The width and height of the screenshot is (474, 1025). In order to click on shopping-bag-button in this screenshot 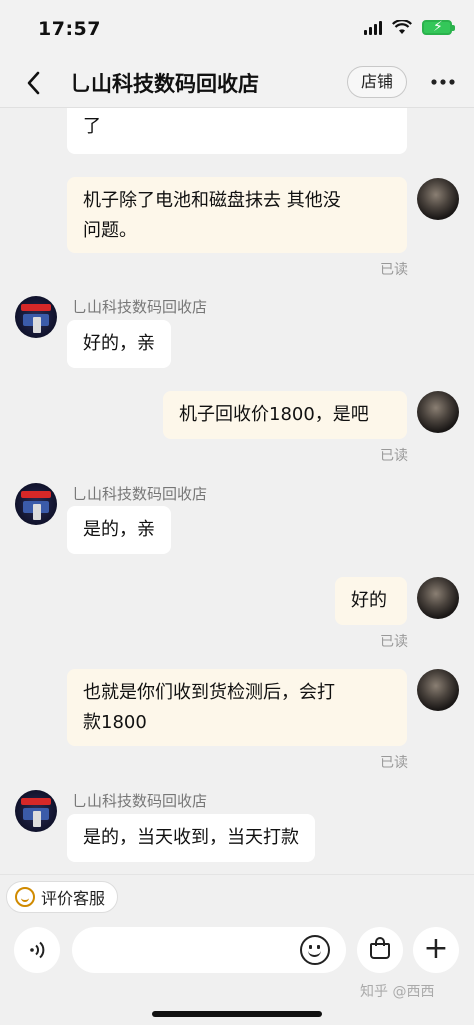, I will do `click(380, 950)`.